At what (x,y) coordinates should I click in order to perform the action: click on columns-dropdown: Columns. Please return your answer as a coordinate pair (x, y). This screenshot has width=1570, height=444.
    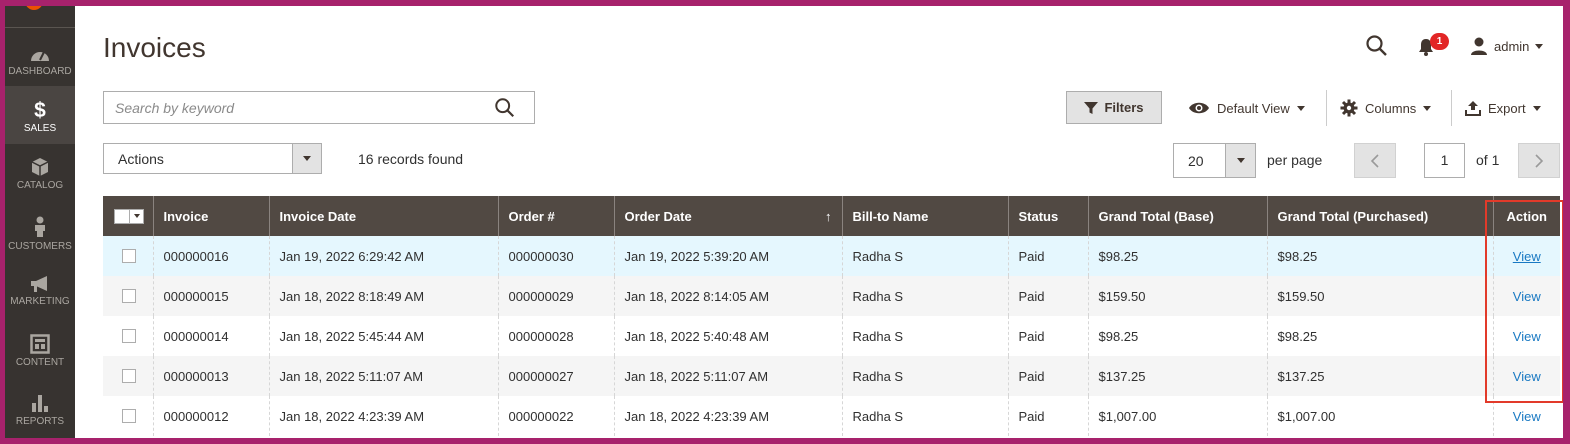
    Looking at the image, I should click on (1386, 108).